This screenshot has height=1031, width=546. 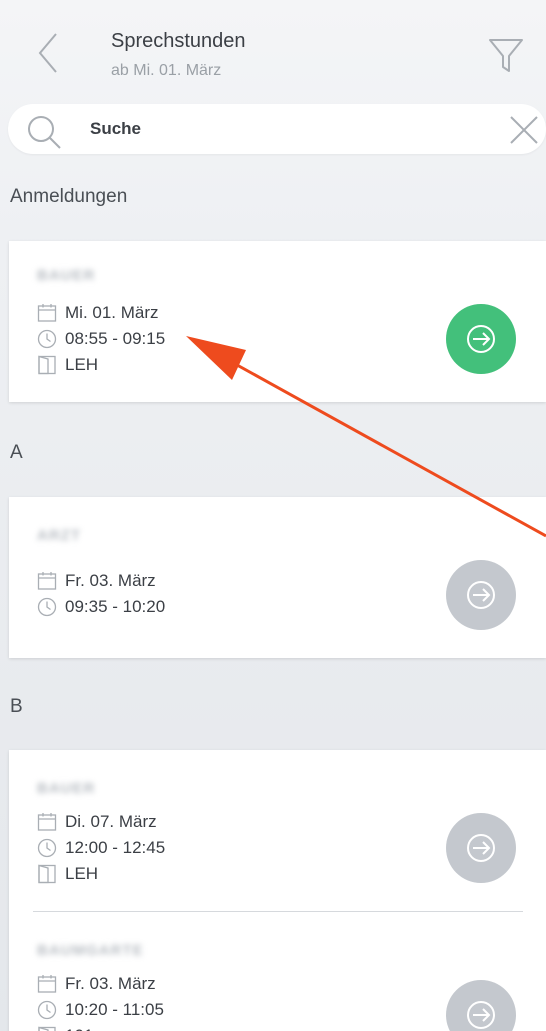 What do you see at coordinates (273, 198) in the screenshot?
I see `section-header-anmeldungen: Anmeldungen` at bounding box center [273, 198].